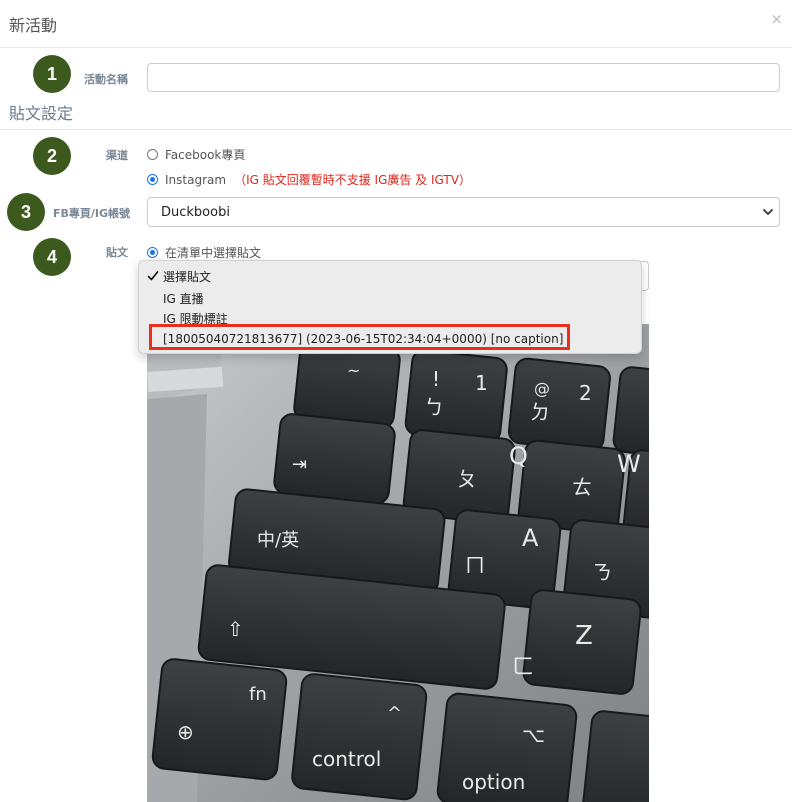  Describe the element at coordinates (352, 180) in the screenshot. I see `ig-warning-text: （IG 貼文回覆暫時不支援 IG廣告 及 IGTV）` at that location.